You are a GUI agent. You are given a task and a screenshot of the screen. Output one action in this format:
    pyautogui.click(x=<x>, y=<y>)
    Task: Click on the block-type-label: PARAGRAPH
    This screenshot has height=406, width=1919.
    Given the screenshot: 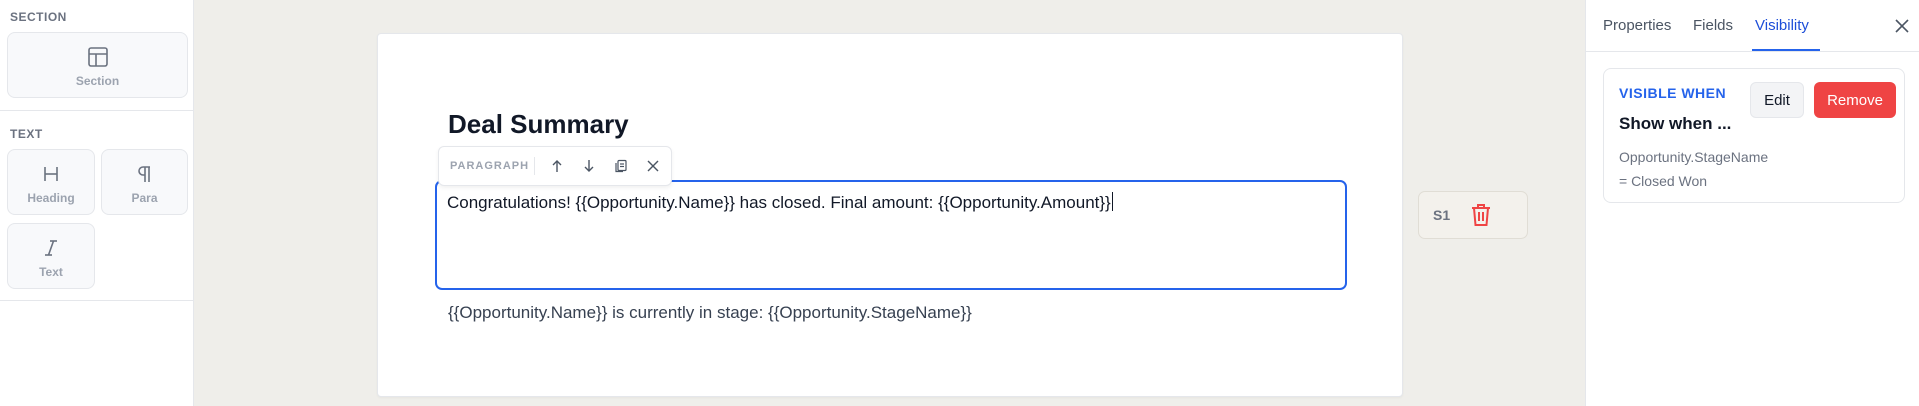 What is the action you would take?
    pyautogui.click(x=490, y=166)
    